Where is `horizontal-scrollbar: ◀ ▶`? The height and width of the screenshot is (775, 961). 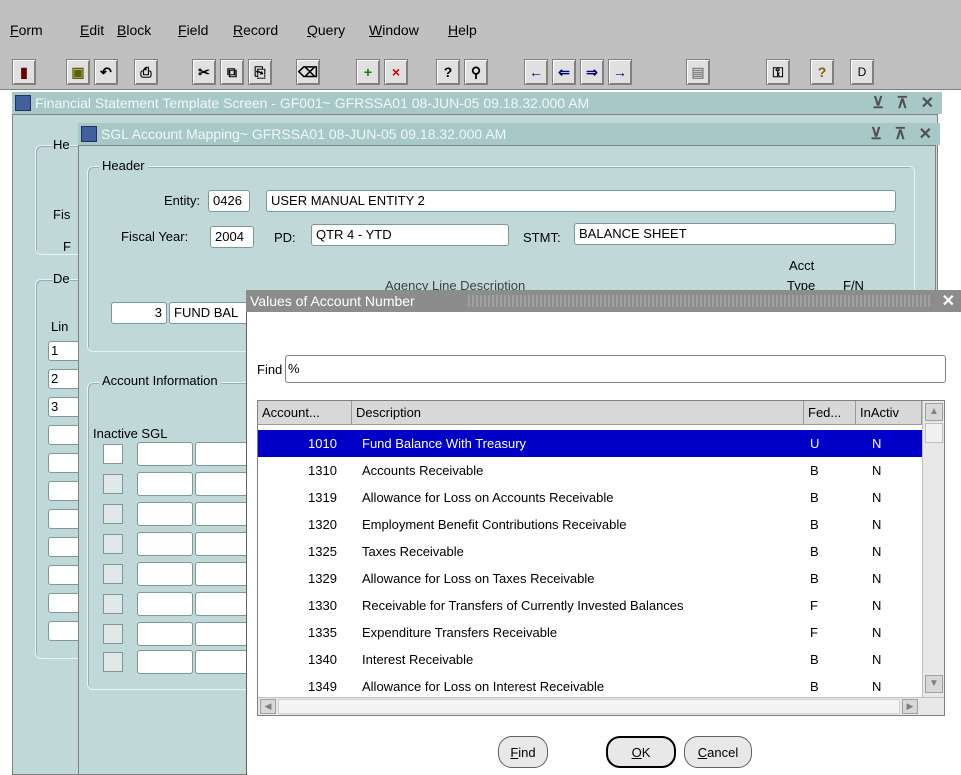
horizontal-scrollbar: ◀ ▶ is located at coordinates (601, 706).